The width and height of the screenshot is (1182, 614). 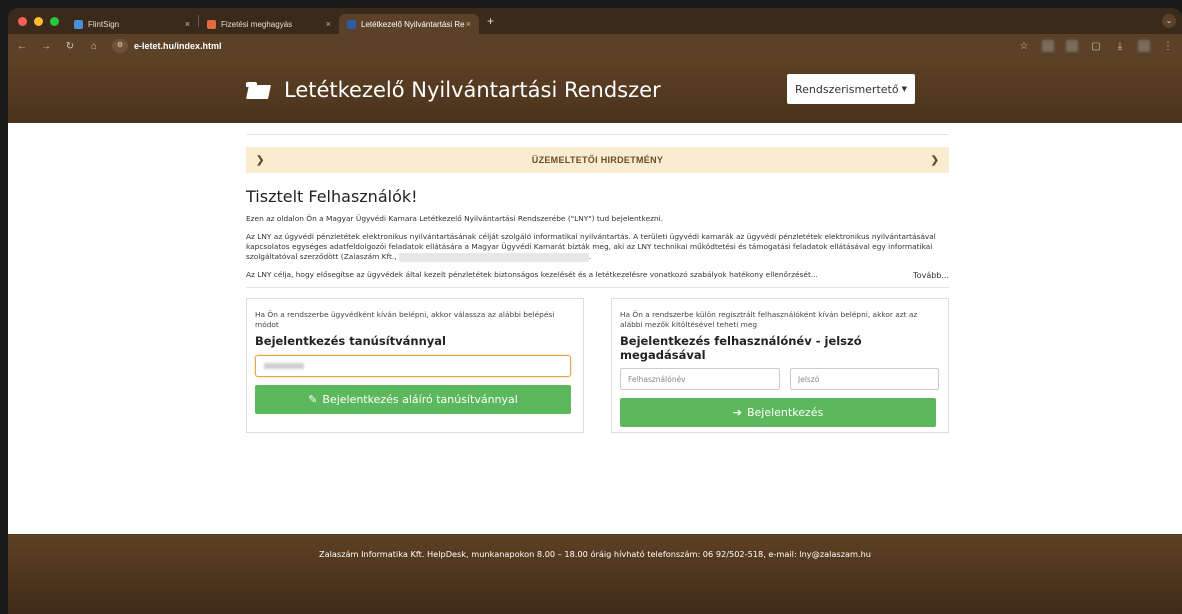 I want to click on back-icon: ←, so click(x=22, y=46).